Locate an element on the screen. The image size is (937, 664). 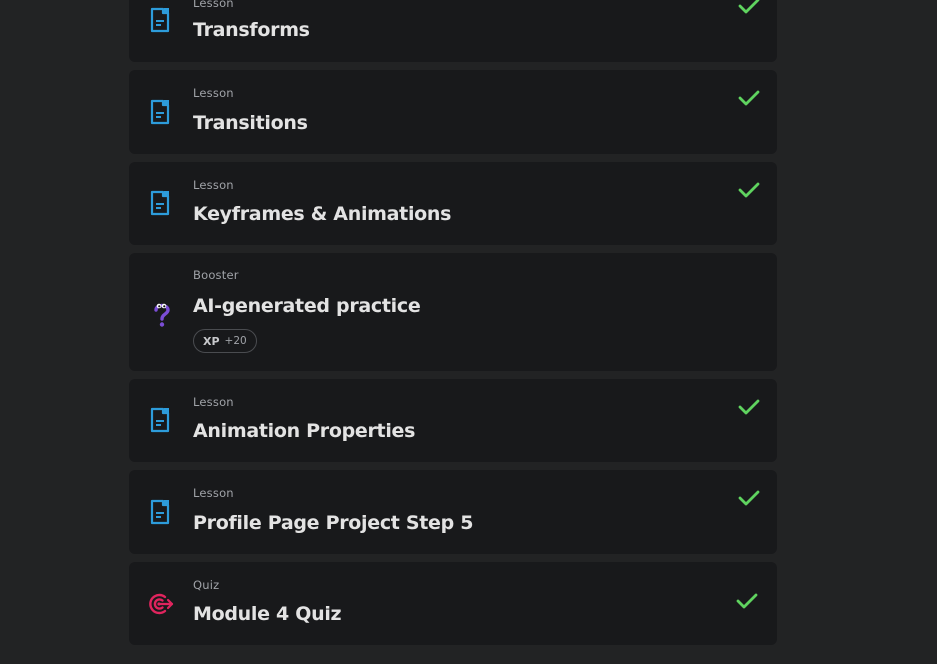
module-item-animation-properties: Lesson Animation Properties is located at coordinates (453, 420).